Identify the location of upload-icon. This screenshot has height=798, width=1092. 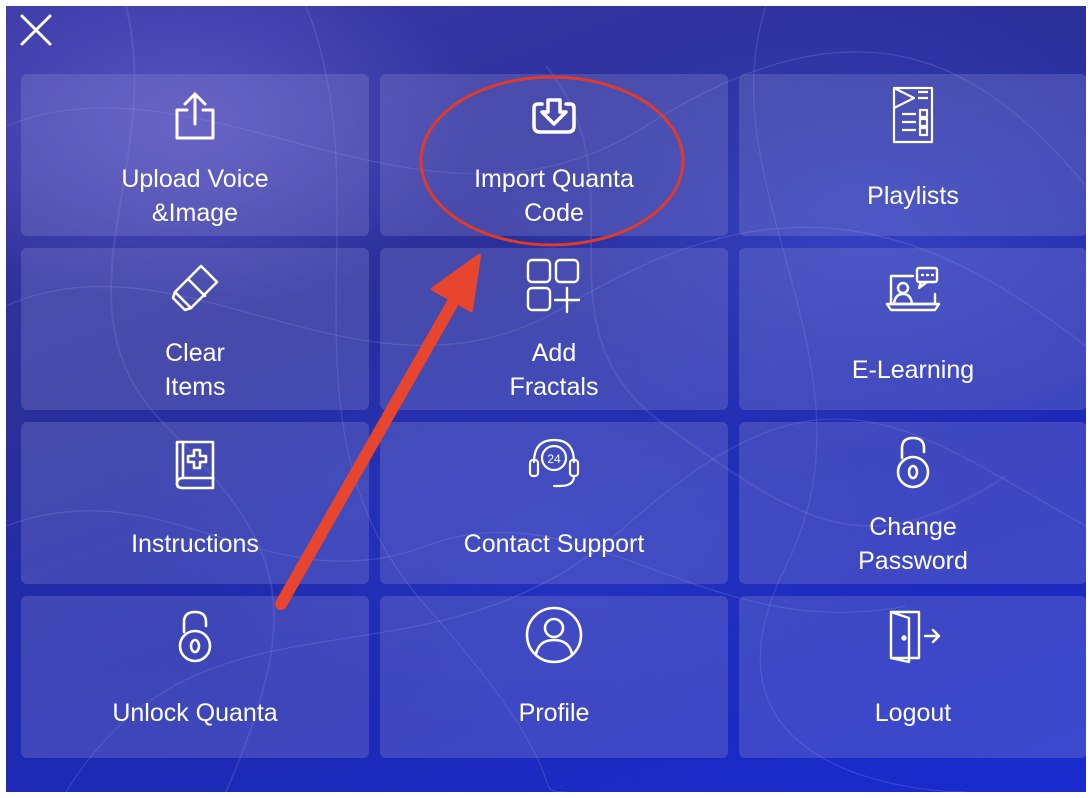
(195, 116).